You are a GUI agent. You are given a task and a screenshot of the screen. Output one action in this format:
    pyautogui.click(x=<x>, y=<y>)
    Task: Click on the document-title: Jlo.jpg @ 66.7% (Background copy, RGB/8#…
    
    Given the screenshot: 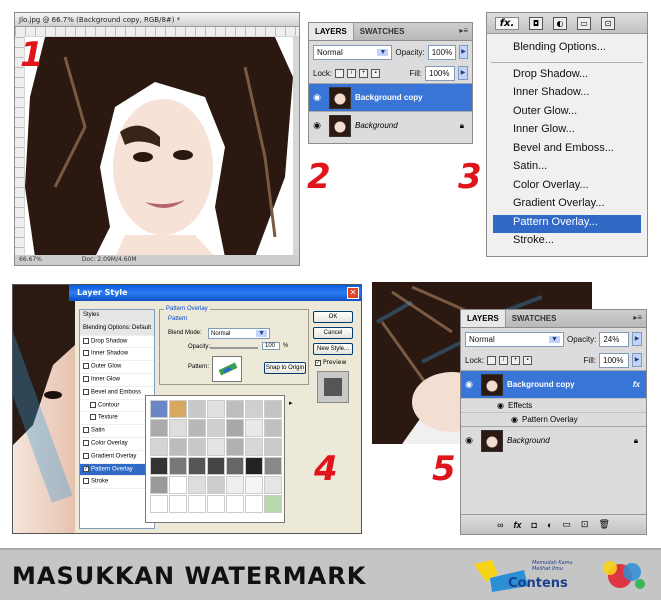 What is the action you would take?
    pyautogui.click(x=157, y=20)
    